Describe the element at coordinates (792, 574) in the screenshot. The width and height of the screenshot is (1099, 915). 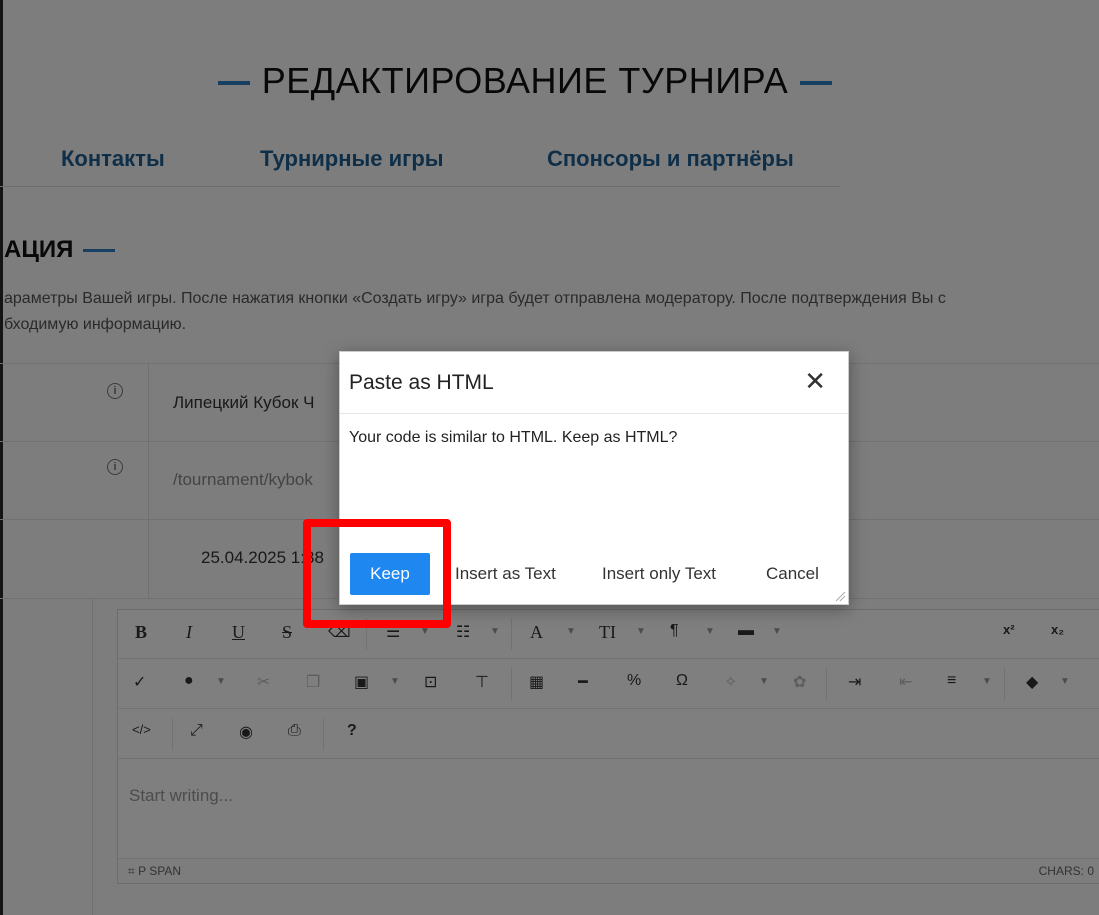
I see `cancel-button: Cancel` at that location.